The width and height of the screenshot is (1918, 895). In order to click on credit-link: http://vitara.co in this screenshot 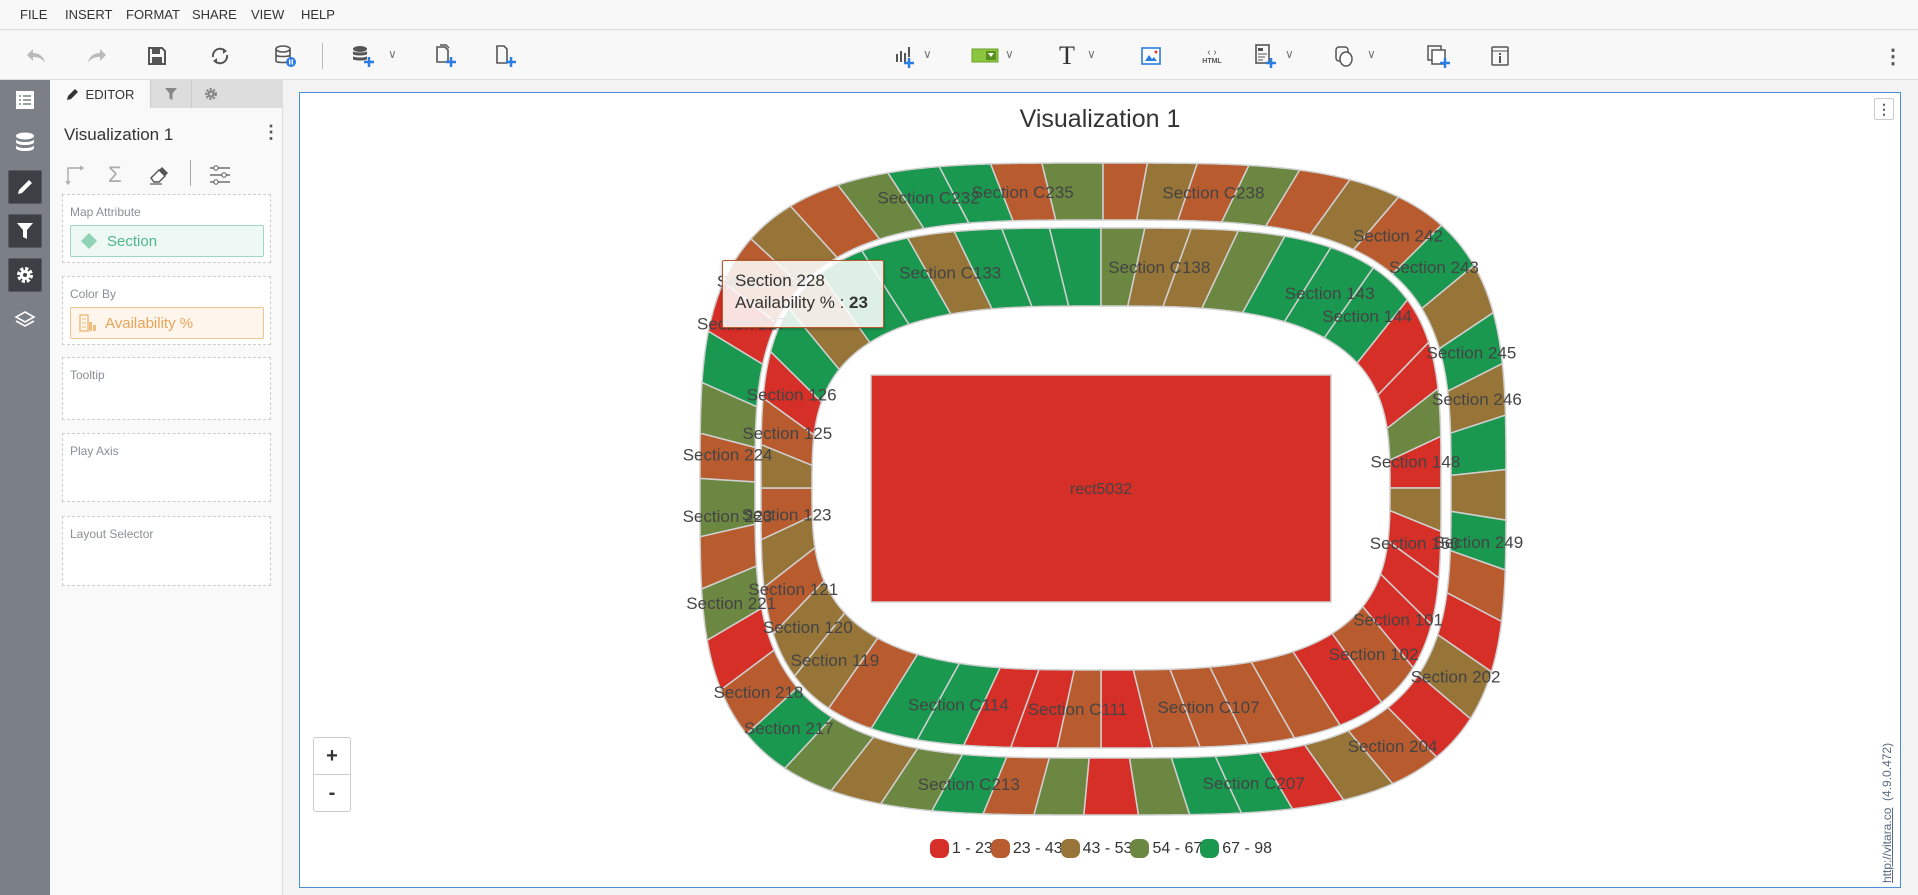, I will do `click(1887, 845)`.